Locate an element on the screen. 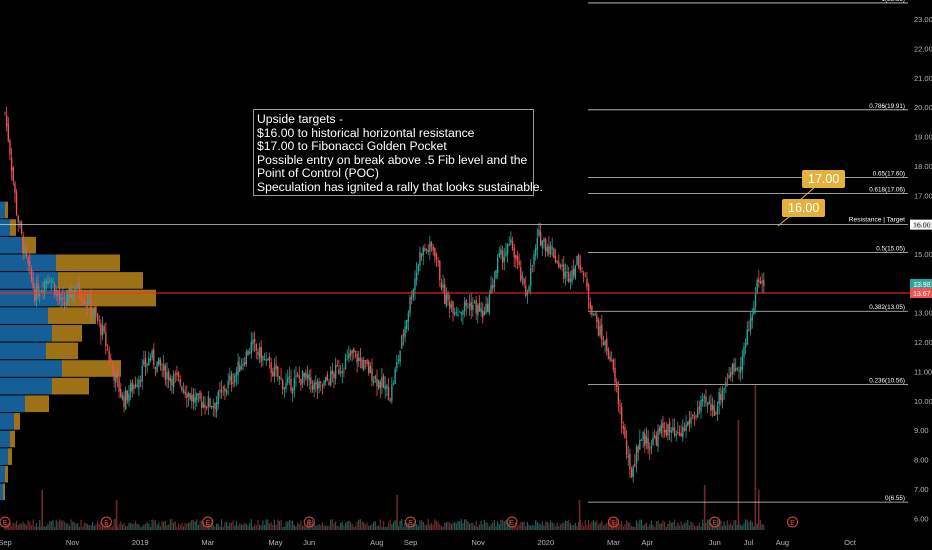 This screenshot has height=550, width=932. fib-level-label: 0(6.55) is located at coordinates (895, 498).